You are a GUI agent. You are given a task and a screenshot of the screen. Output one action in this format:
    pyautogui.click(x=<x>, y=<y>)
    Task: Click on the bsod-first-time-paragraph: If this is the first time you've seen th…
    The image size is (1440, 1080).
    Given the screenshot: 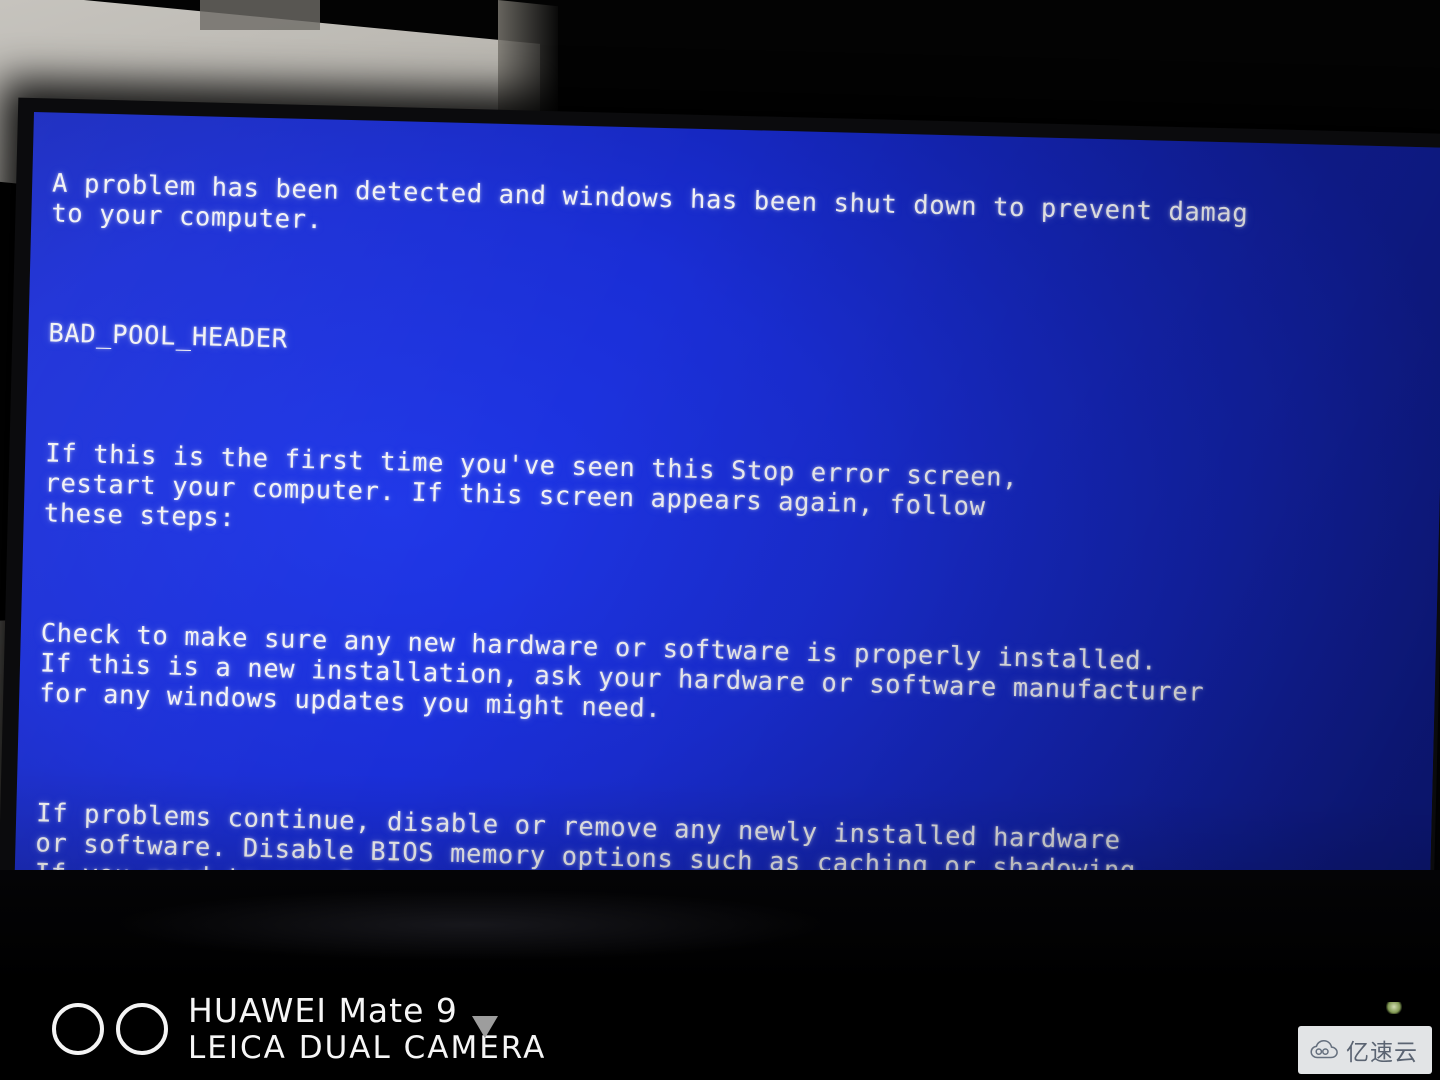 What is the action you would take?
    pyautogui.click(x=531, y=486)
    